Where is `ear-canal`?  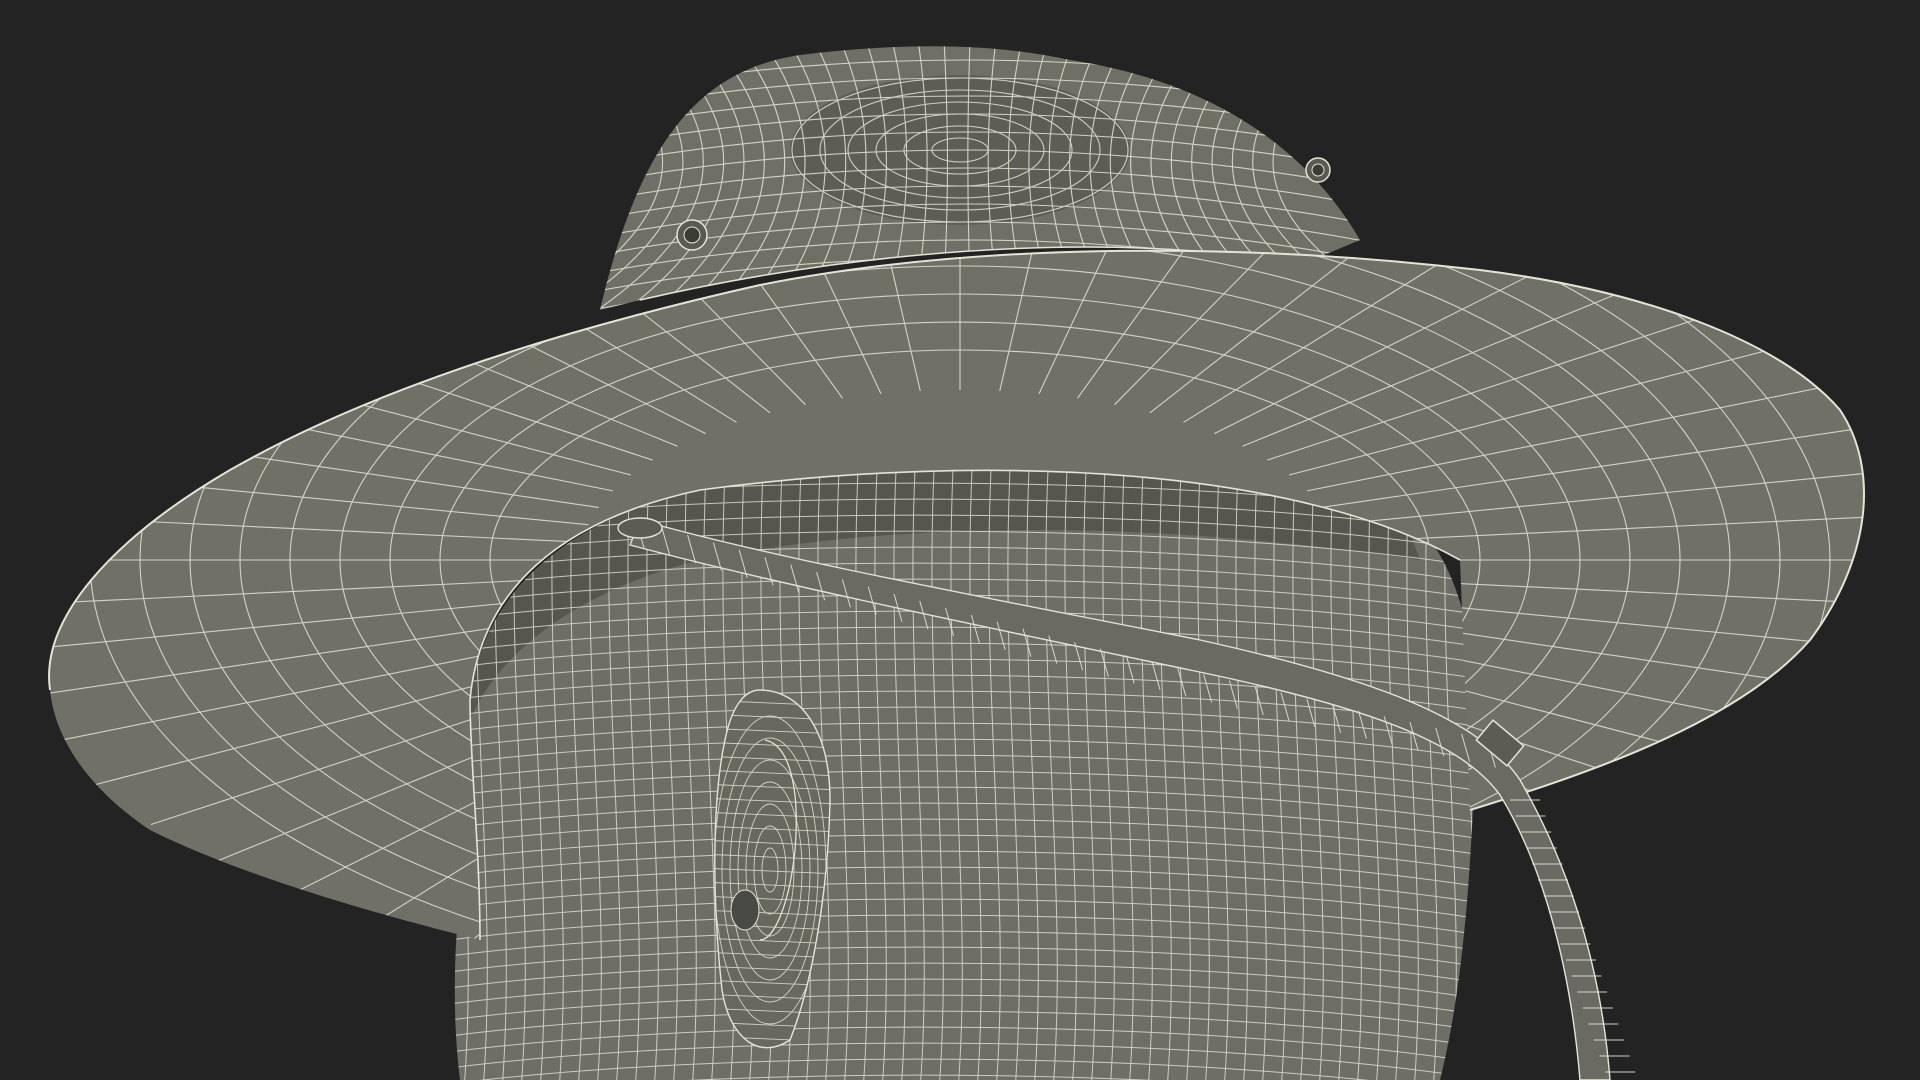
ear-canal is located at coordinates (745, 910).